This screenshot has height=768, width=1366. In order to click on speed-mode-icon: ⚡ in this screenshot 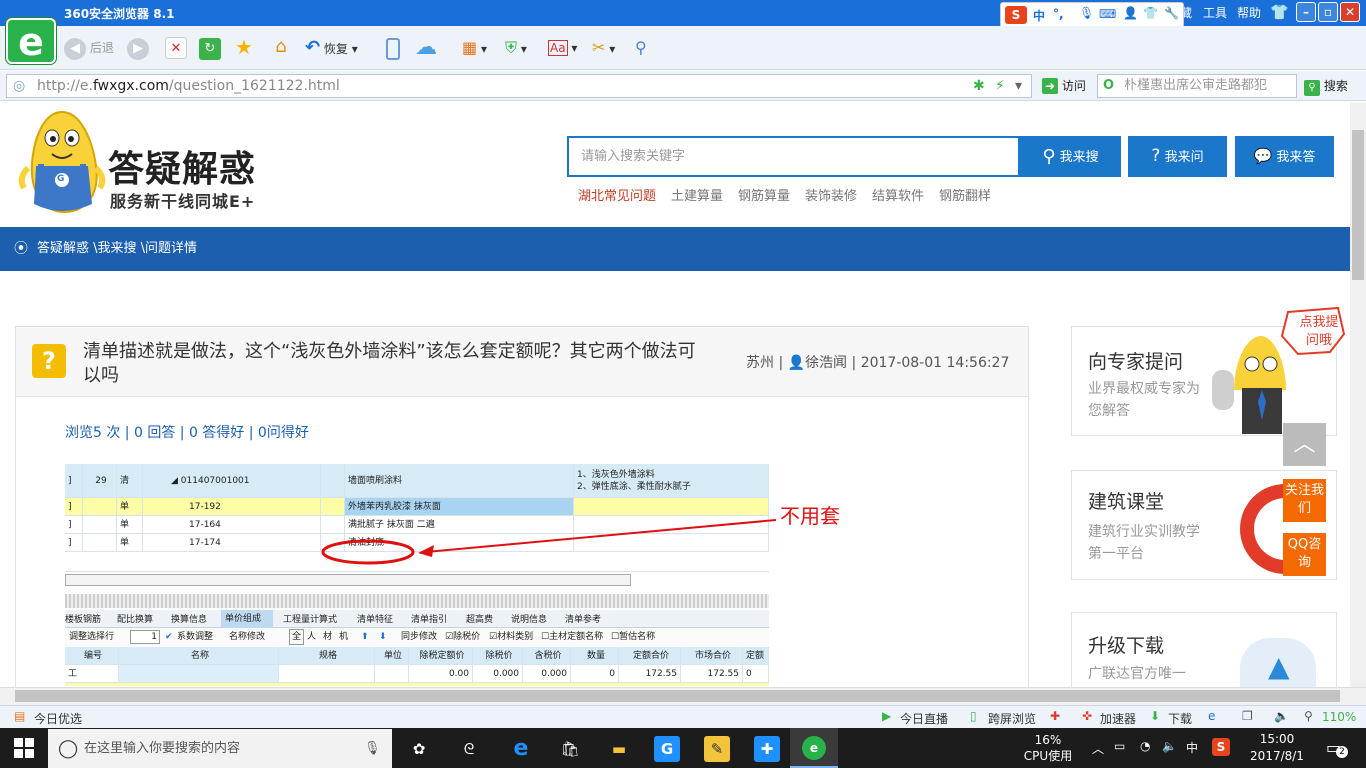, I will do `click(1000, 86)`.